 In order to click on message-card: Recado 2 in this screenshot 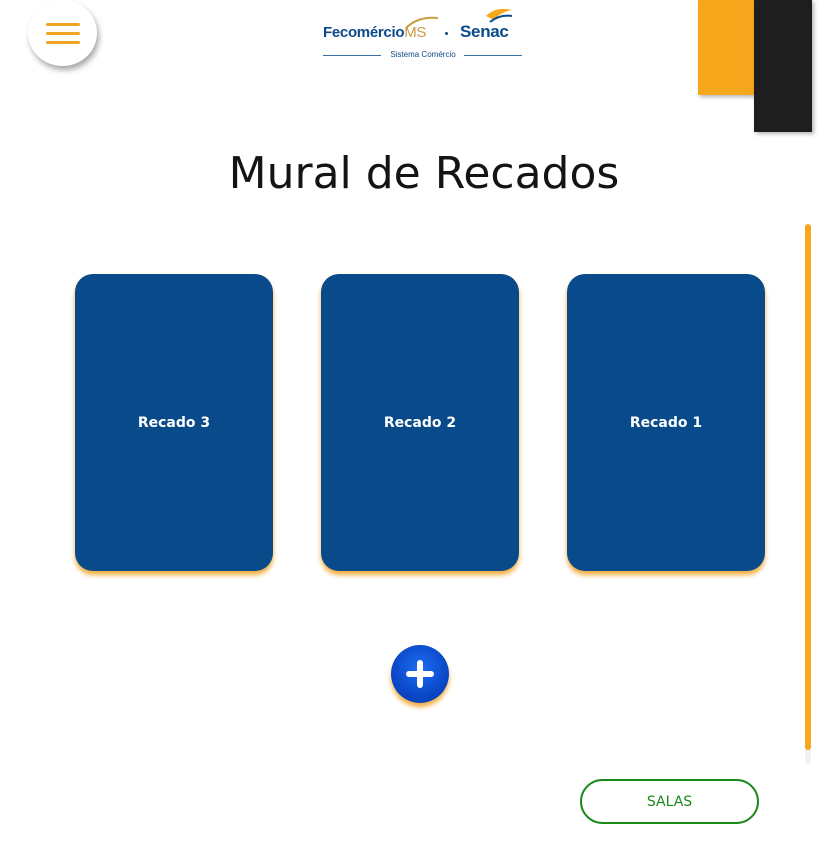, I will do `click(420, 422)`.